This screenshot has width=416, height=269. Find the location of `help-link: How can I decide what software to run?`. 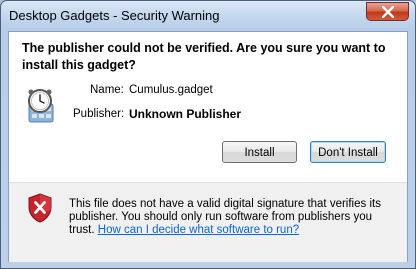

help-link: How can I decide what software to run? is located at coordinates (198, 230).